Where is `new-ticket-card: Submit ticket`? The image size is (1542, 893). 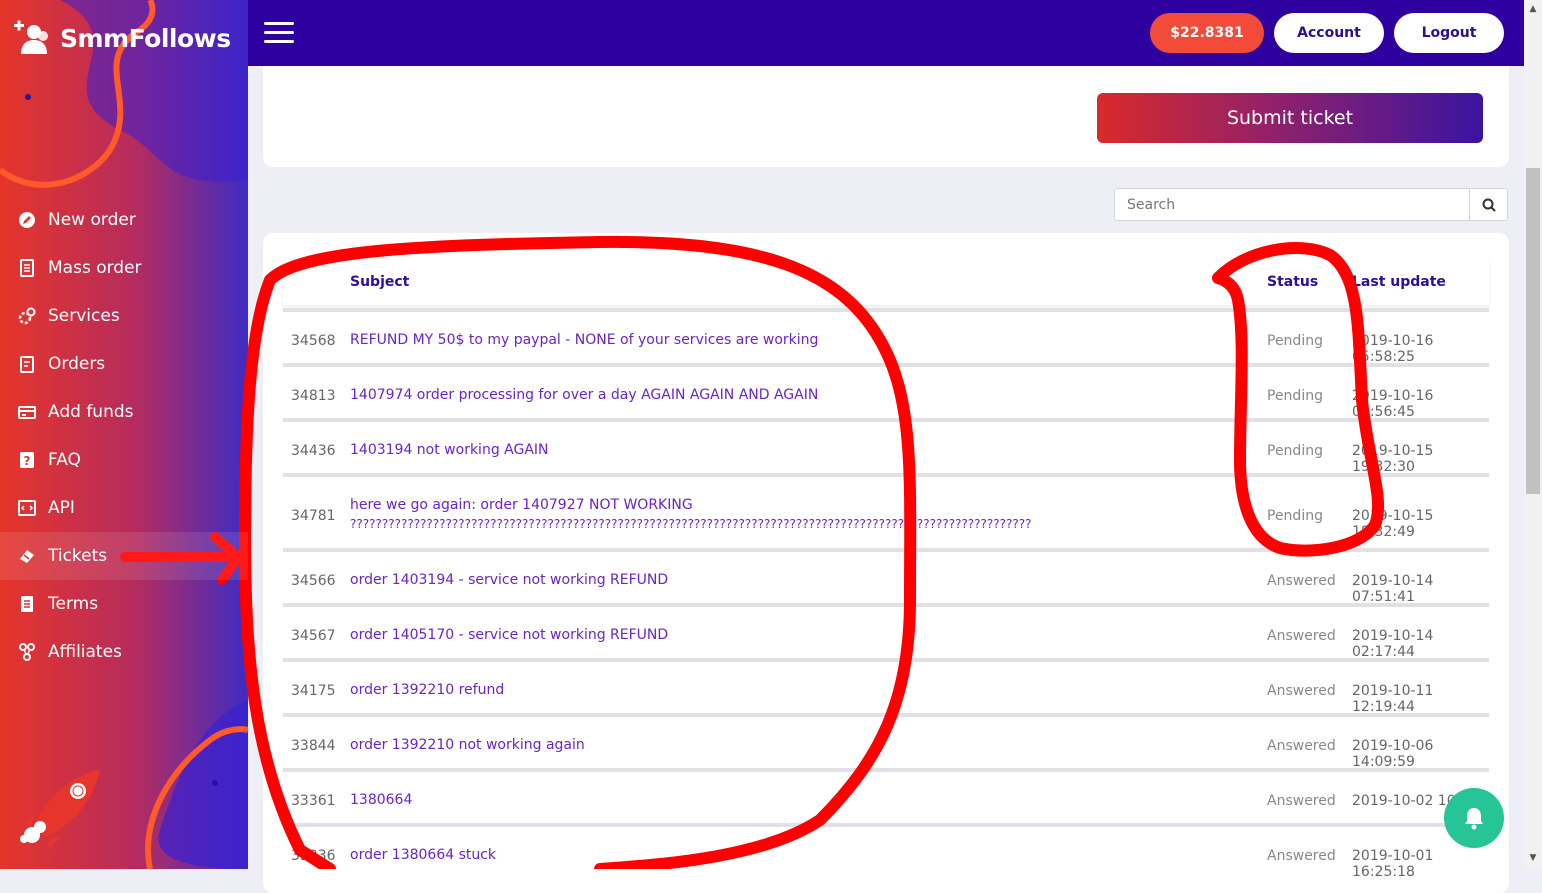
new-ticket-card: Submit ticket is located at coordinates (886, 116).